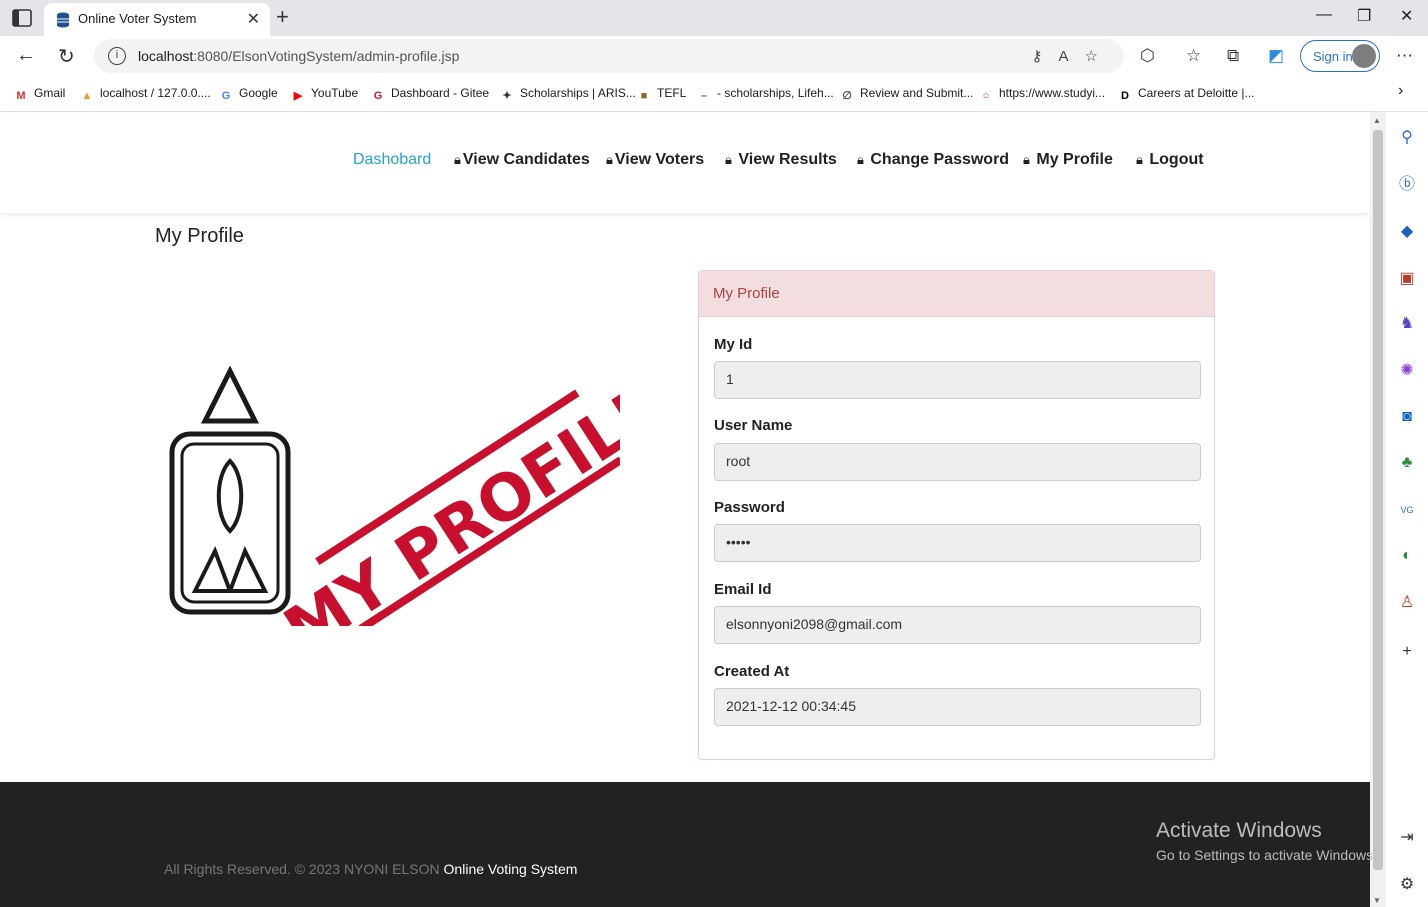 The height and width of the screenshot is (907, 1428). Describe the element at coordinates (253, 19) in the screenshot. I see `tab-close-icon: ✕` at that location.